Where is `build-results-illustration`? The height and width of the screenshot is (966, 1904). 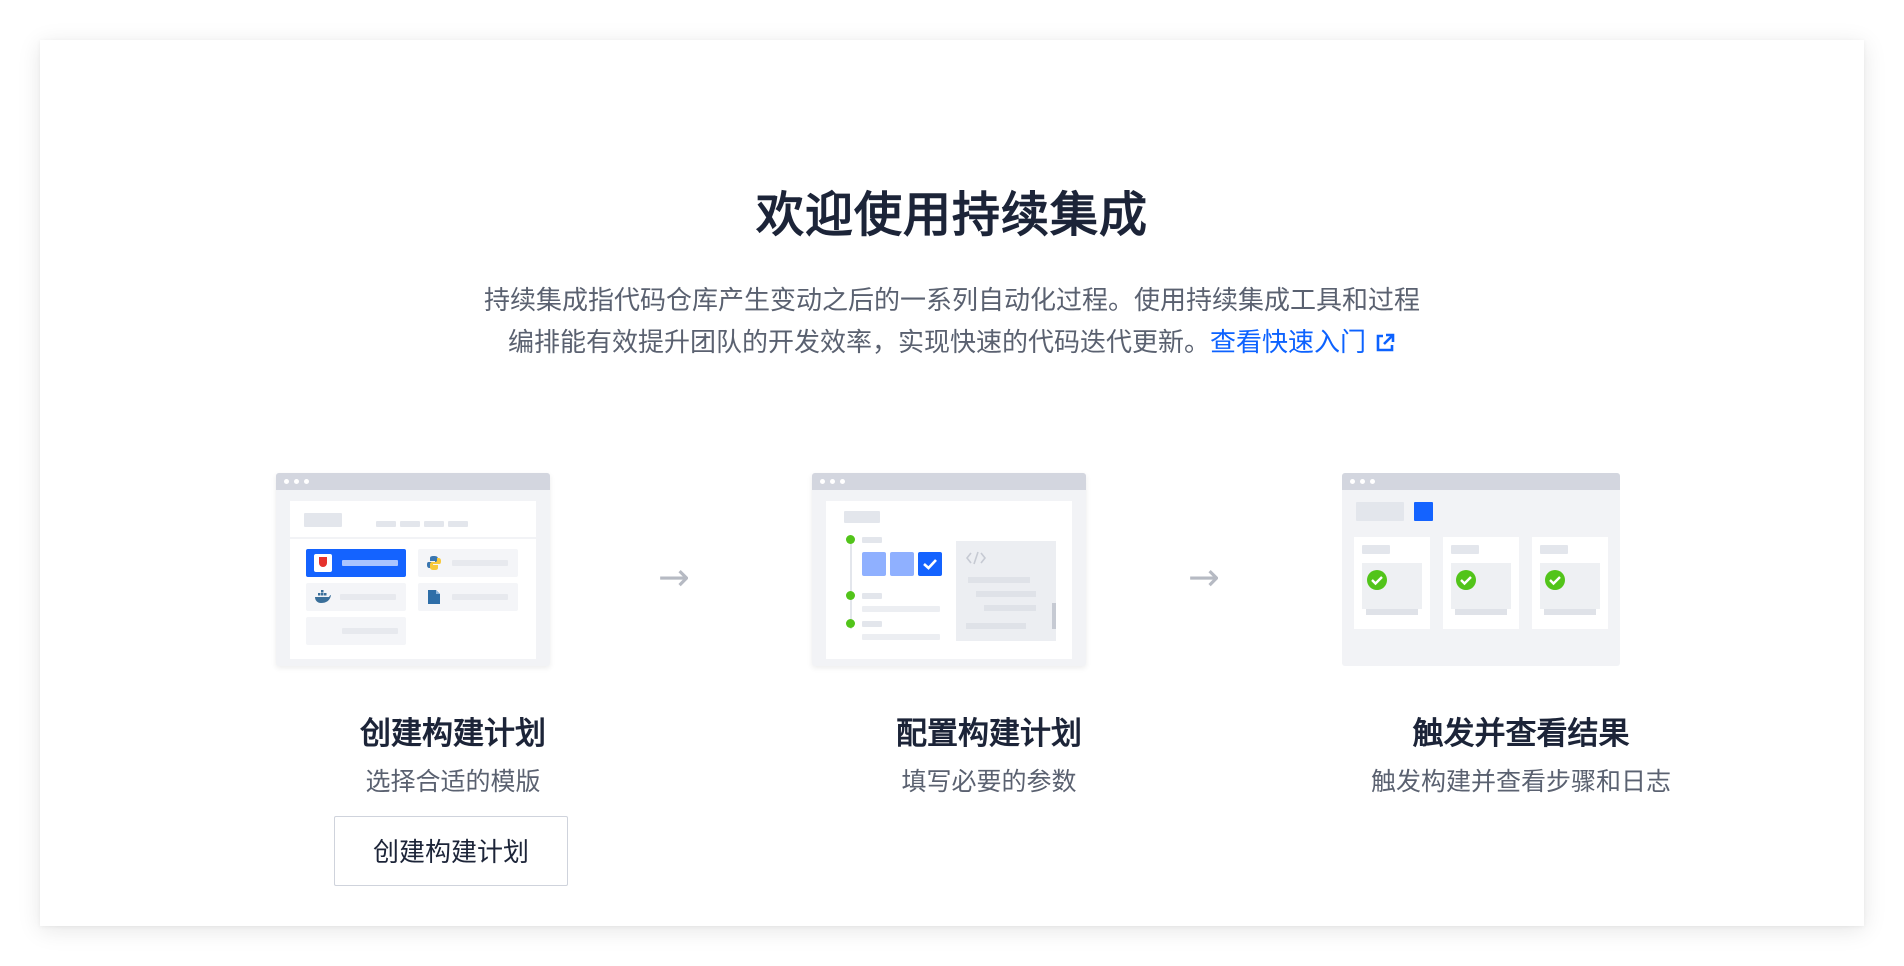 build-results-illustration is located at coordinates (1481, 569).